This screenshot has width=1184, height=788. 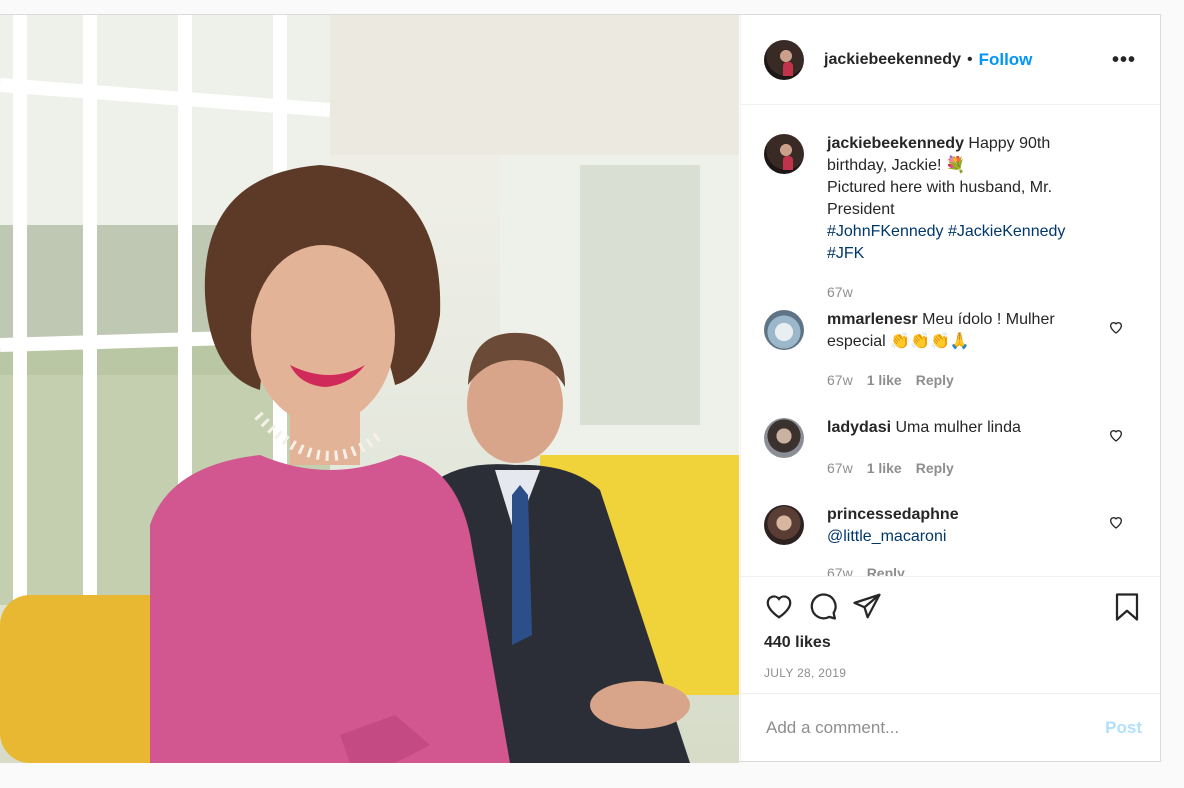 I want to click on add-comment-bar: Post, so click(x=950, y=727).